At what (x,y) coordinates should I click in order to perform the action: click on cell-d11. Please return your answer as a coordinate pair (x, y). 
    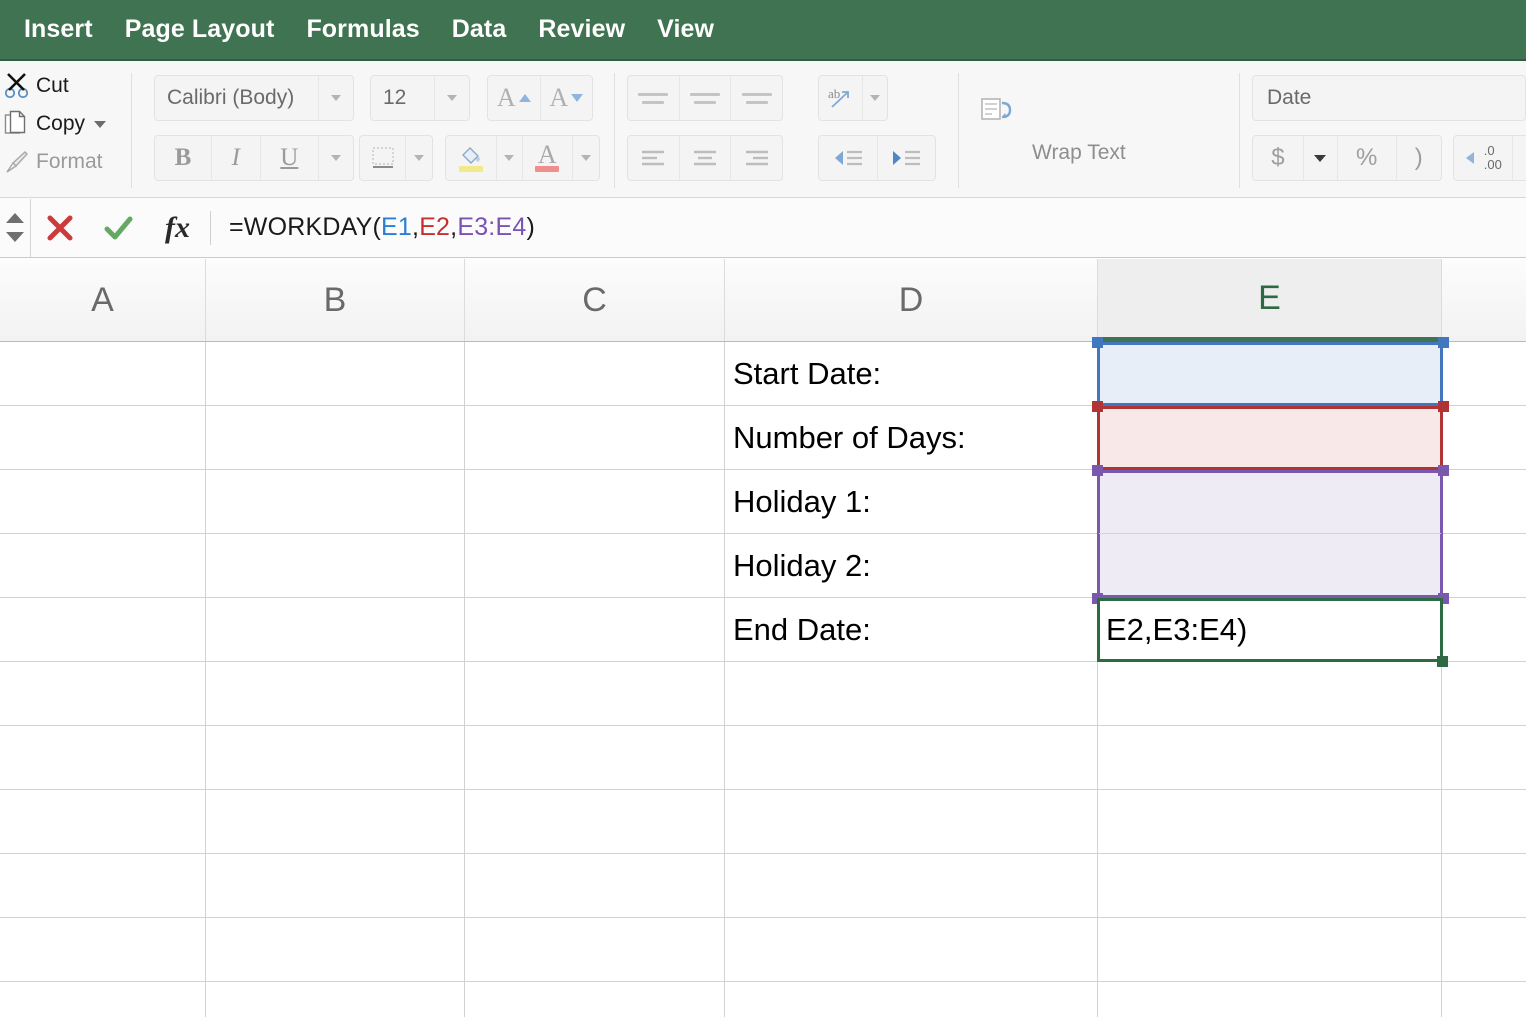
    Looking at the image, I should click on (911, 999).